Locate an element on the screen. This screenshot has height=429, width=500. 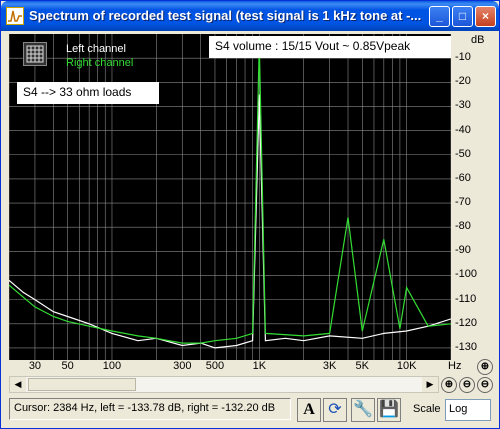
minimize-button: _ is located at coordinates (439, 16).